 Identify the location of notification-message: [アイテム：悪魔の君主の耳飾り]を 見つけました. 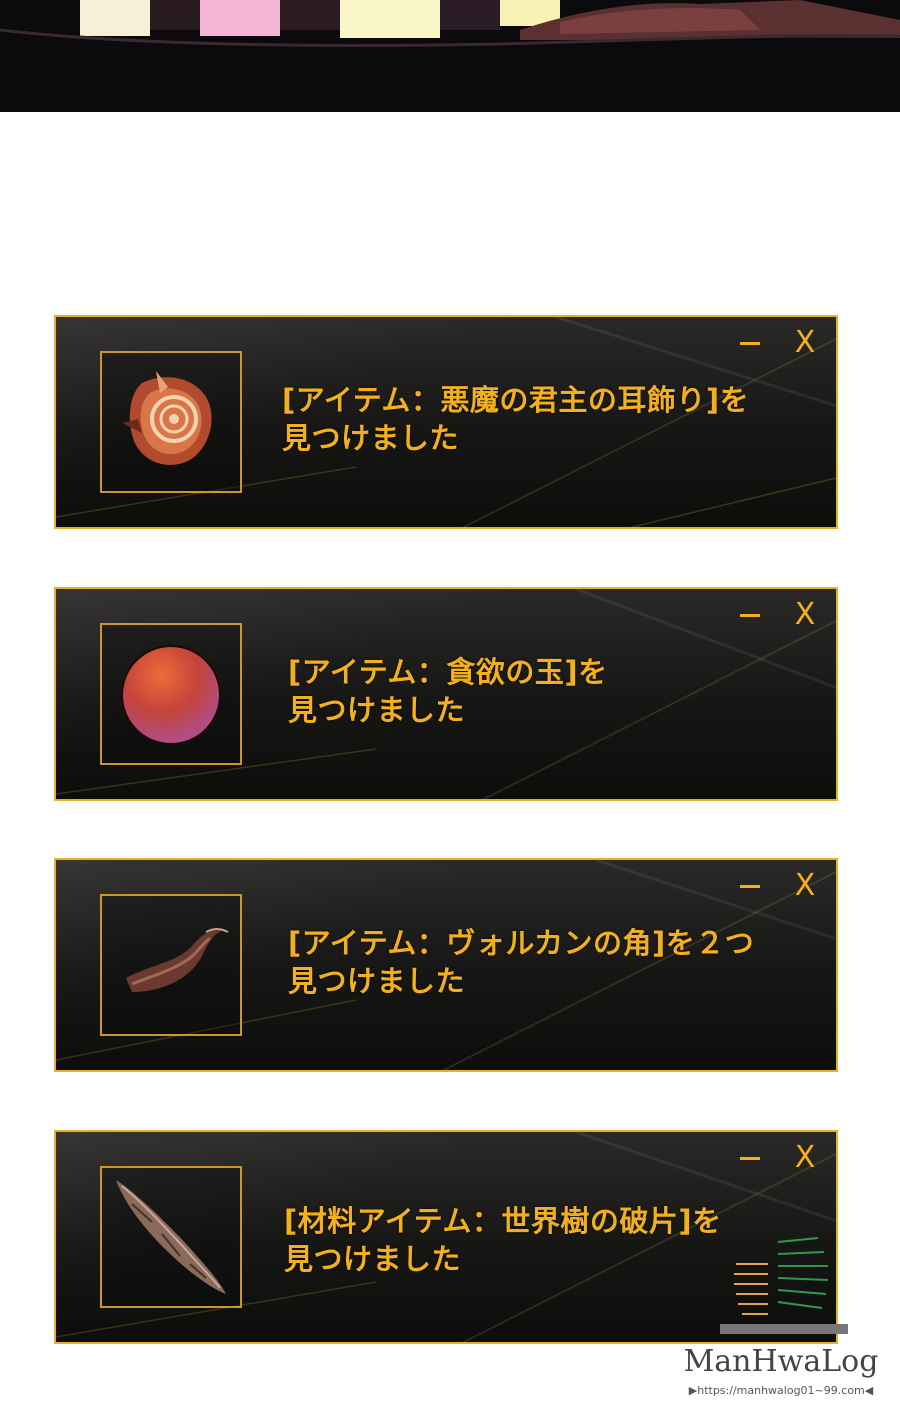
(552, 419).